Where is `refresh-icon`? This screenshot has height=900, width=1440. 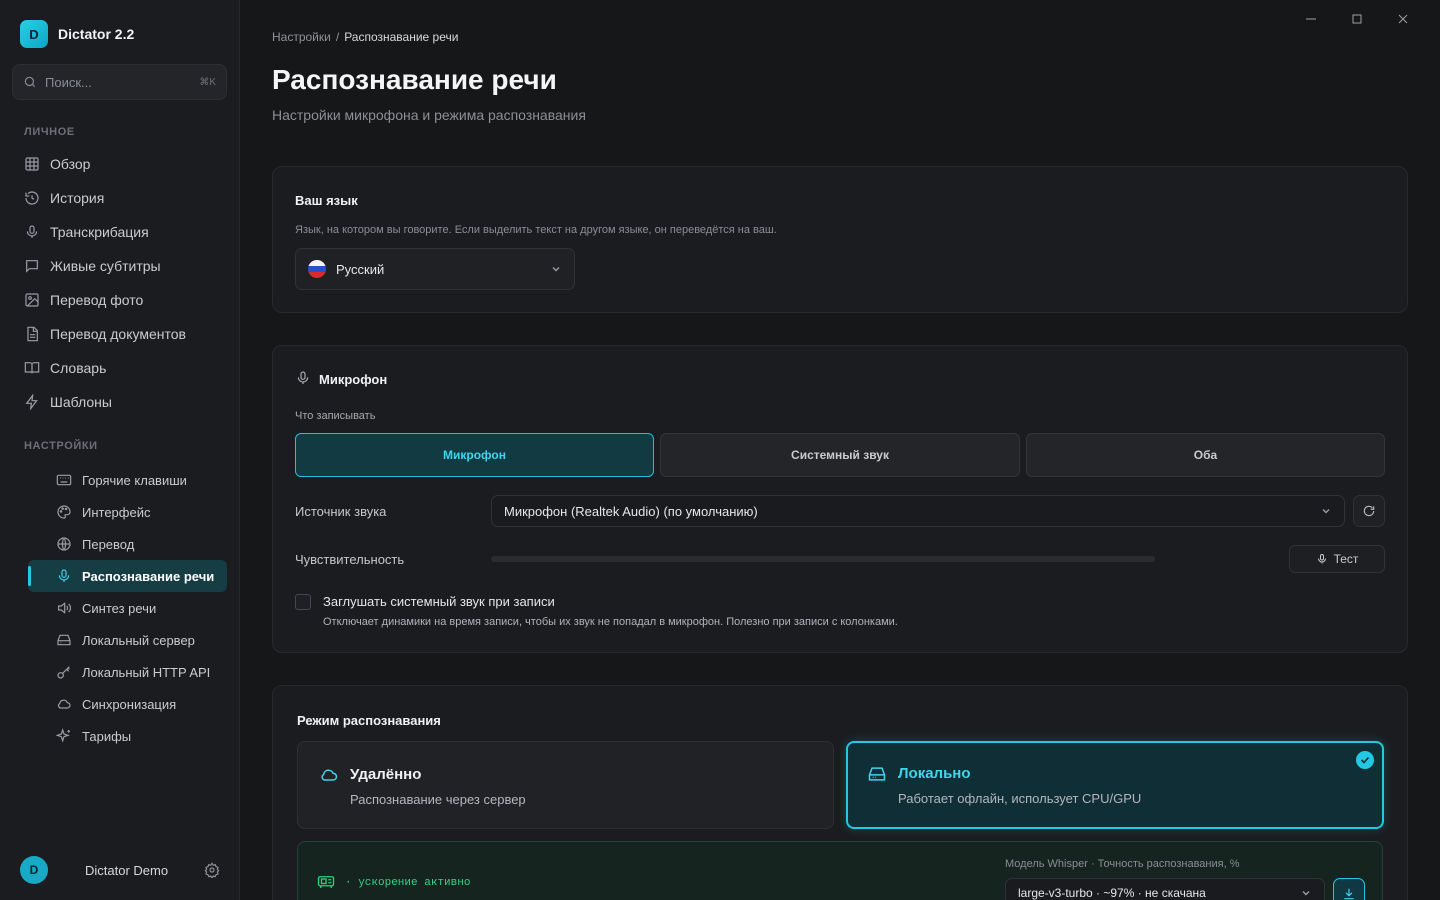 refresh-icon is located at coordinates (1369, 511).